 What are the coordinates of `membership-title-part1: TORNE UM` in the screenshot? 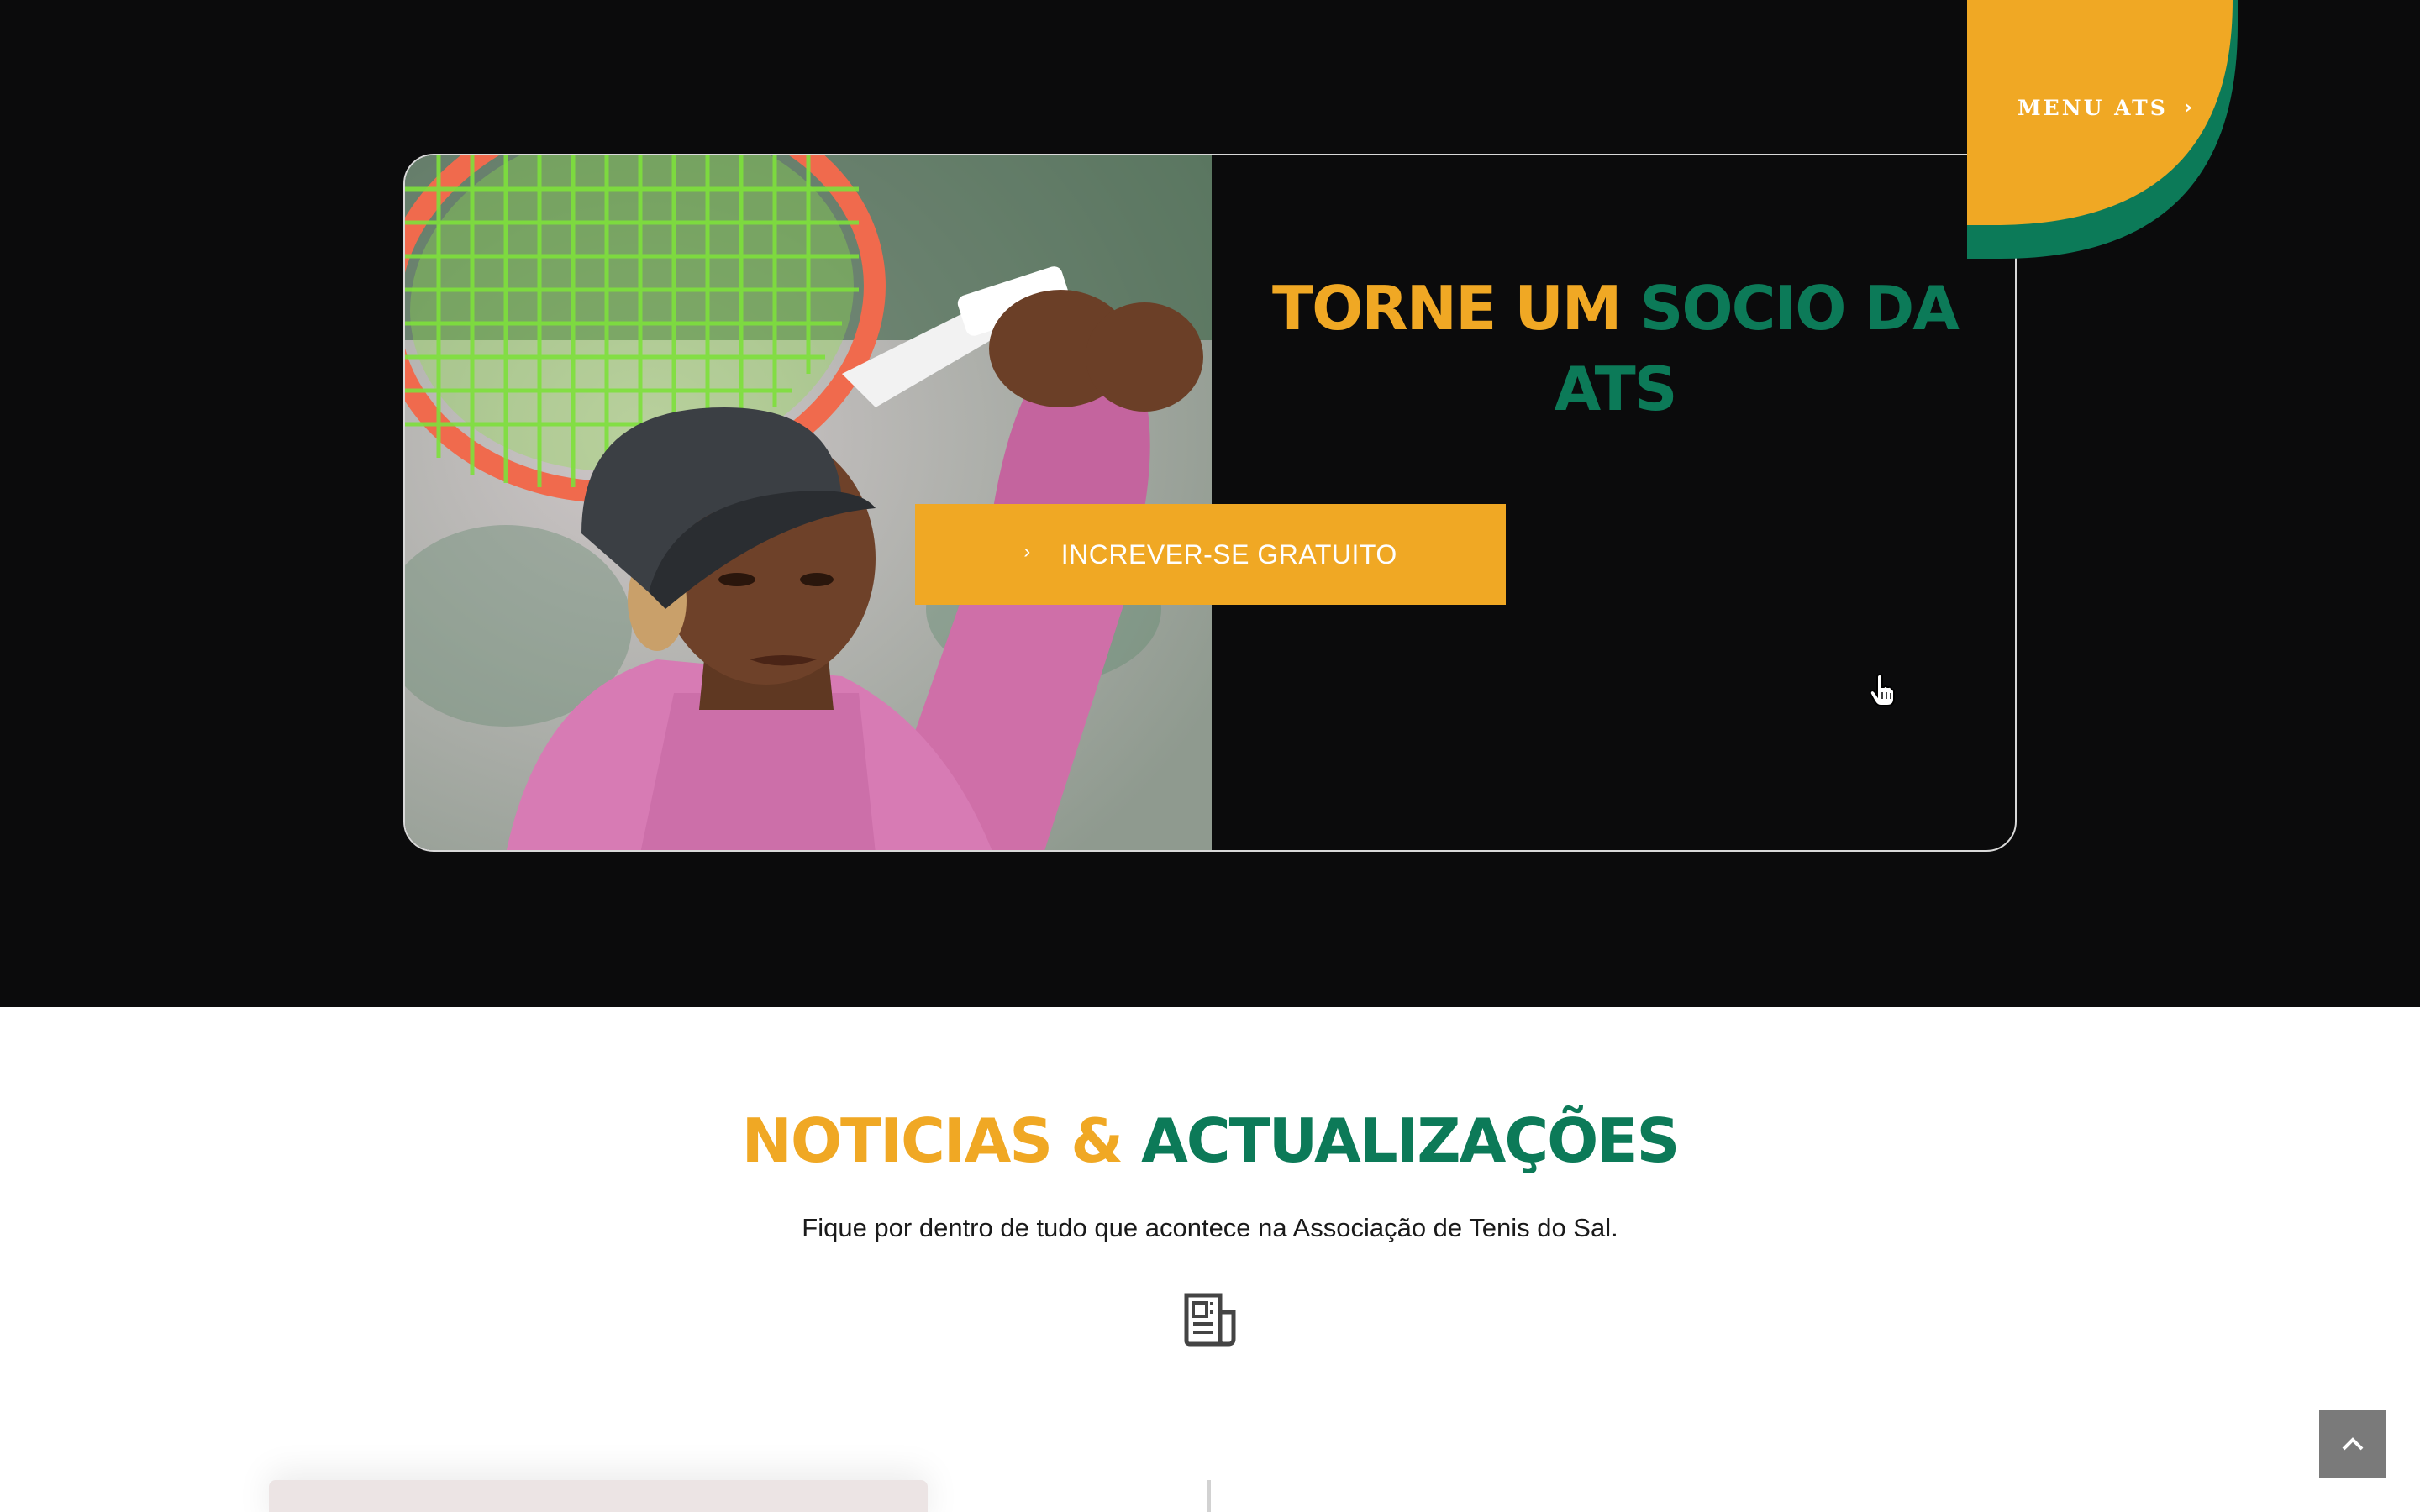 It's located at (1456, 308).